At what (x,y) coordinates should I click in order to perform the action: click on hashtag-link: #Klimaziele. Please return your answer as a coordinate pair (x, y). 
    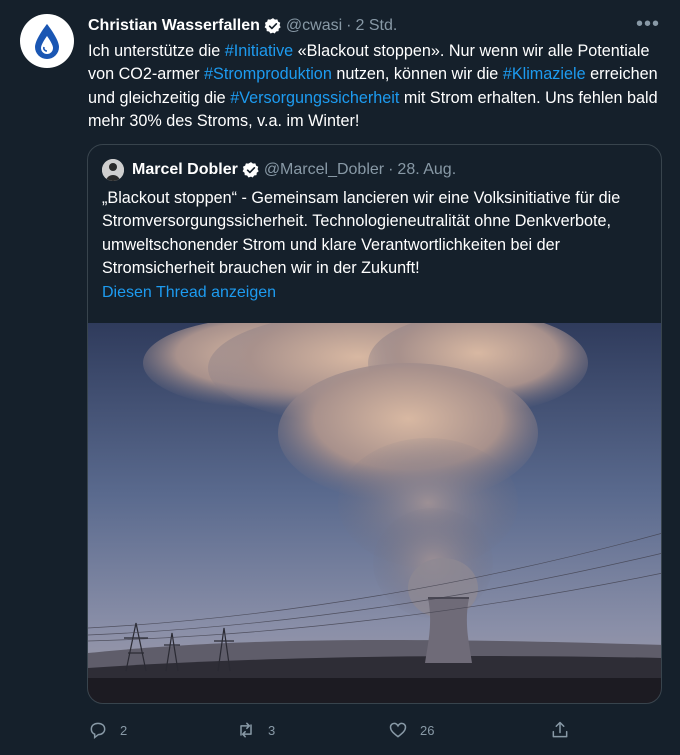
    Looking at the image, I should click on (544, 74).